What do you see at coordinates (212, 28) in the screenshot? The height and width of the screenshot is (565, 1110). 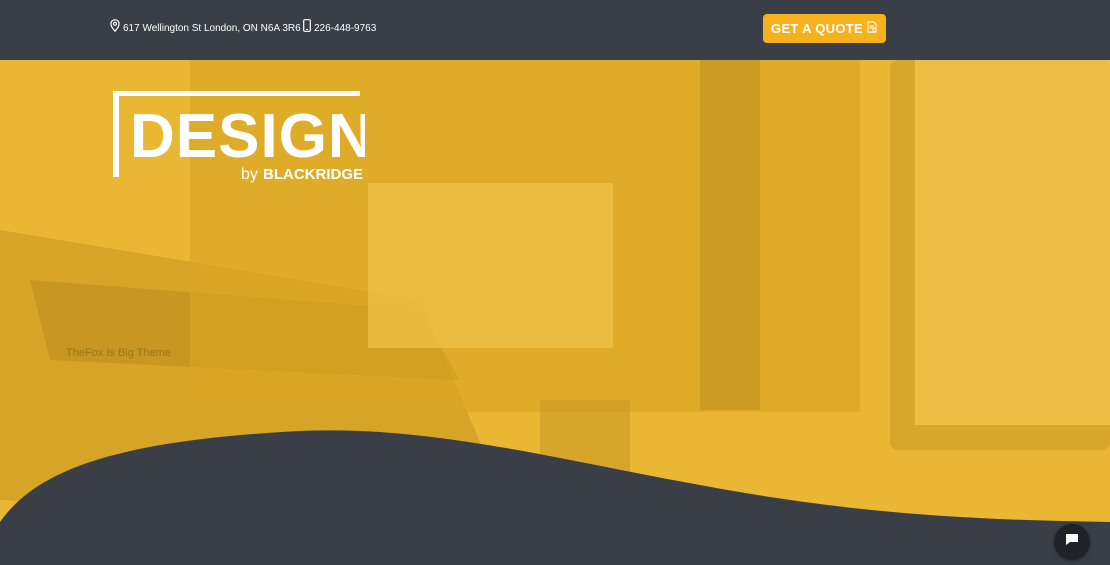 I see `address-text: 617 Wellington St London, ON N6A 3R6` at bounding box center [212, 28].